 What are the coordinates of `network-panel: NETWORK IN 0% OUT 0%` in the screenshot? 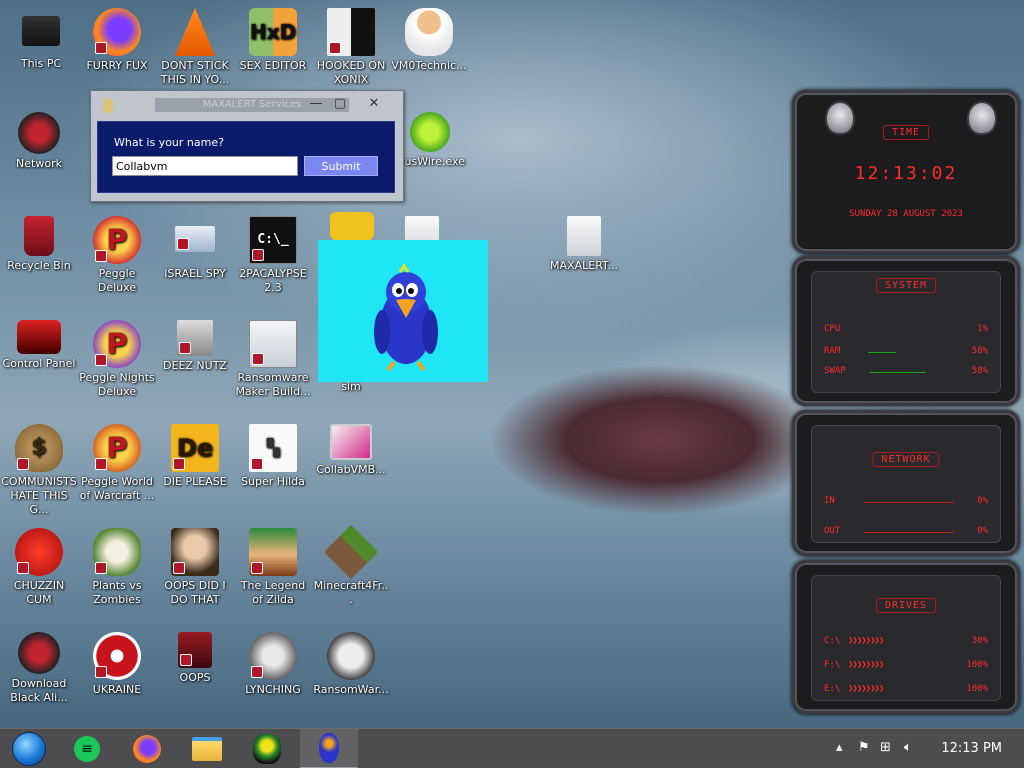 It's located at (906, 484).